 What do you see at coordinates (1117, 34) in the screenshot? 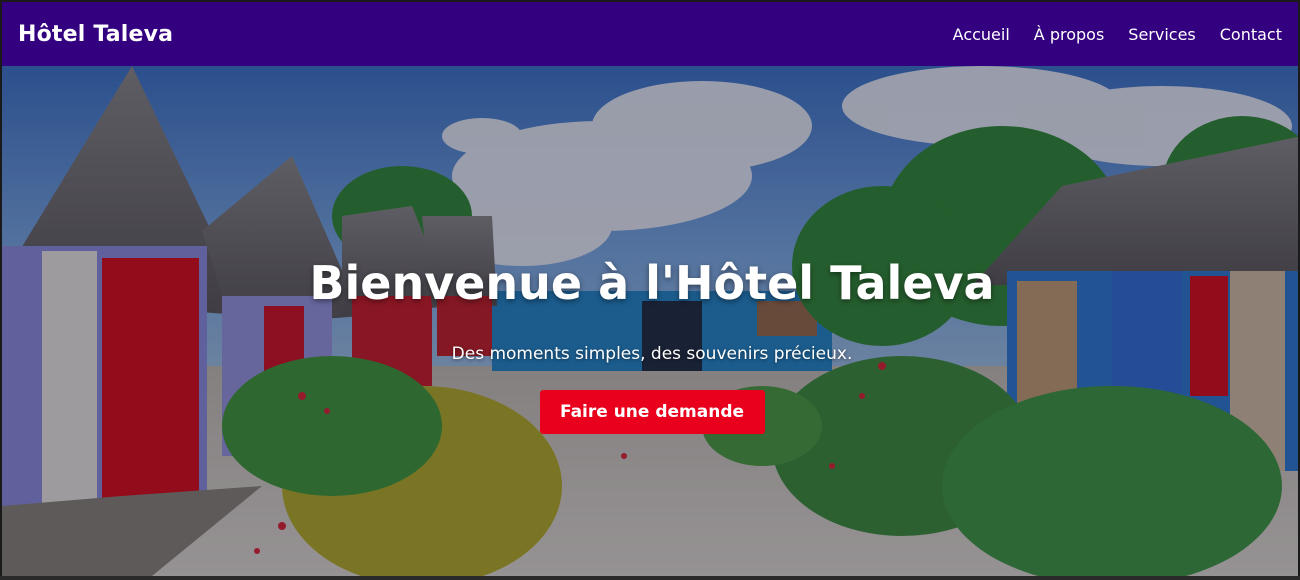
I see `main-nav: Accueil À propos Services Contact` at bounding box center [1117, 34].